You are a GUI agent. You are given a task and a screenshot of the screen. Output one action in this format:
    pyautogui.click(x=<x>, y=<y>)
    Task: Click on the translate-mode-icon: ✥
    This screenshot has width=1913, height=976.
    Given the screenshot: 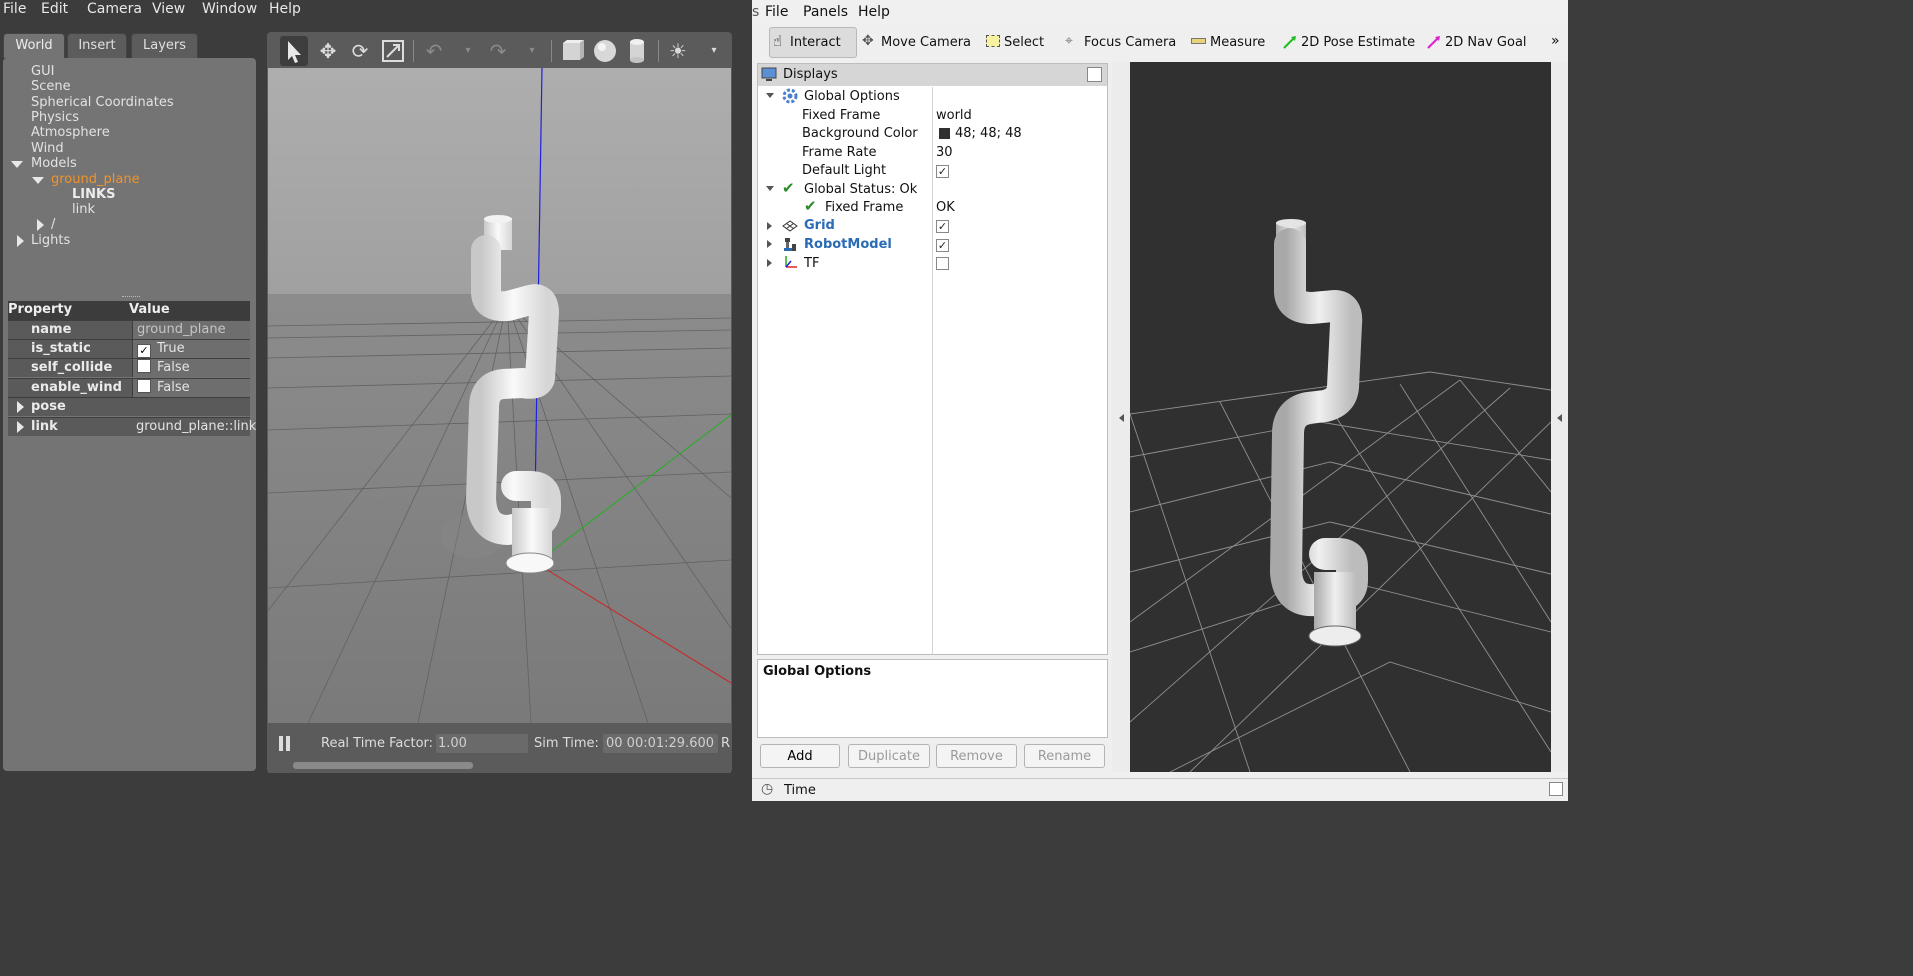 What is the action you would take?
    pyautogui.click(x=328, y=51)
    